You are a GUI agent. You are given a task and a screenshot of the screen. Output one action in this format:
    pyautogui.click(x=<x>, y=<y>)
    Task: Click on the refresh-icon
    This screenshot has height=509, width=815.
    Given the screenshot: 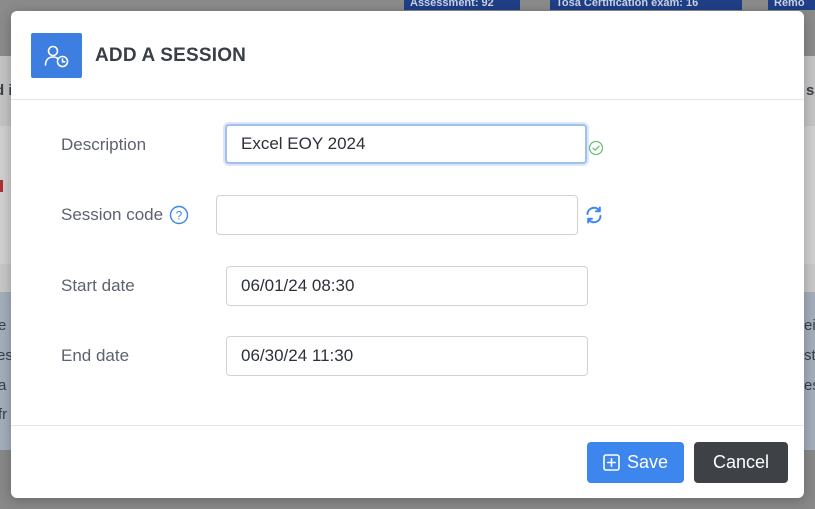 What is the action you would take?
    pyautogui.click(x=594, y=215)
    